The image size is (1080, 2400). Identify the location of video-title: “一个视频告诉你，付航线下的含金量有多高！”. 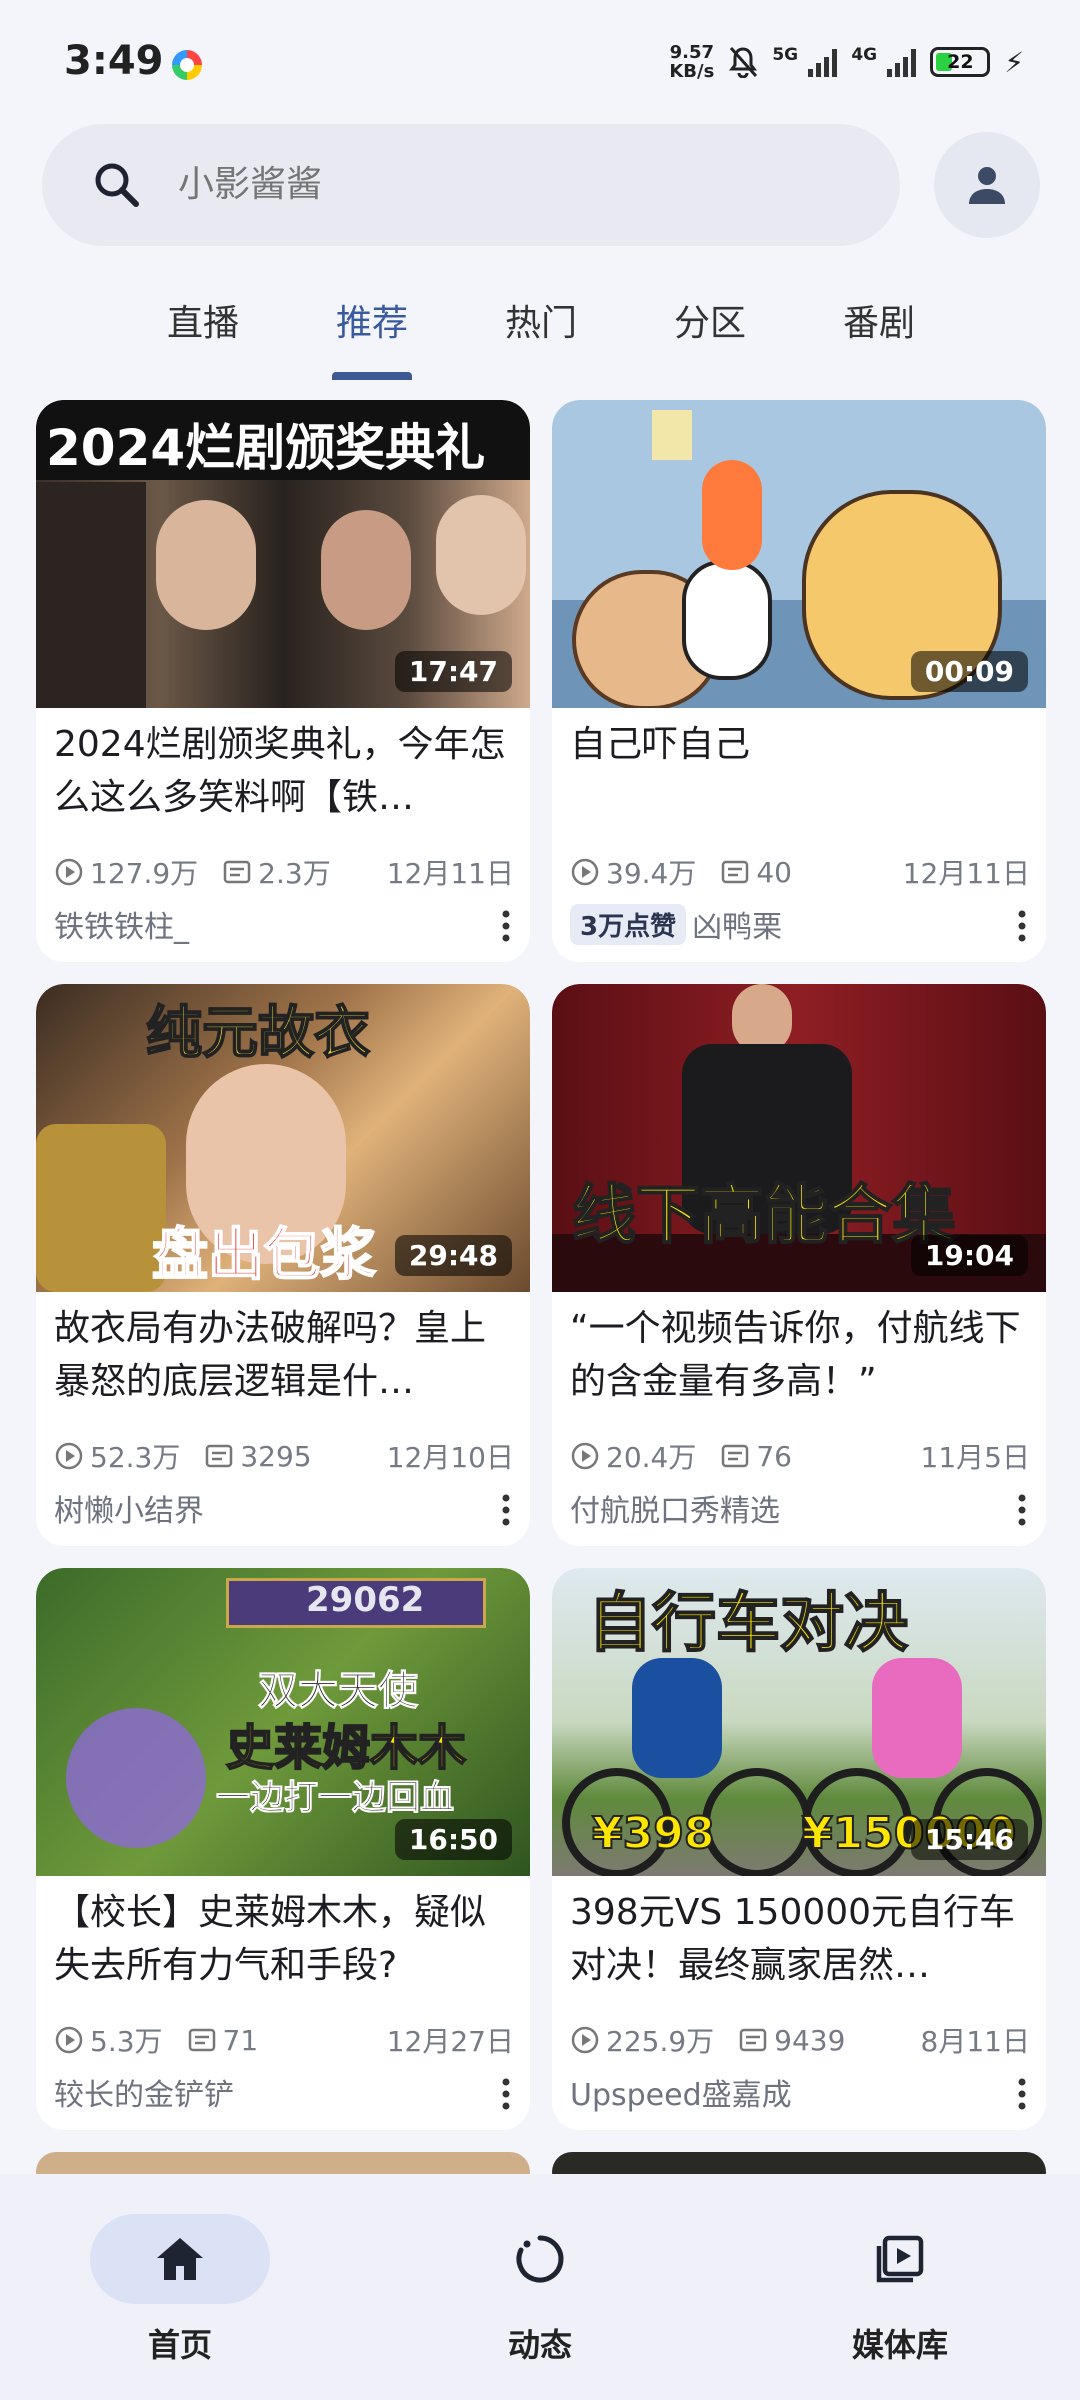
(795, 1355).